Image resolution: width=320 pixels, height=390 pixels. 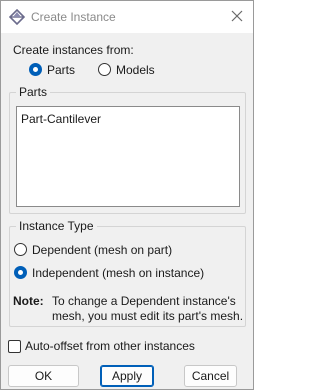 What do you see at coordinates (61, 70) in the screenshot?
I see `parts-radio-label: Parts` at bounding box center [61, 70].